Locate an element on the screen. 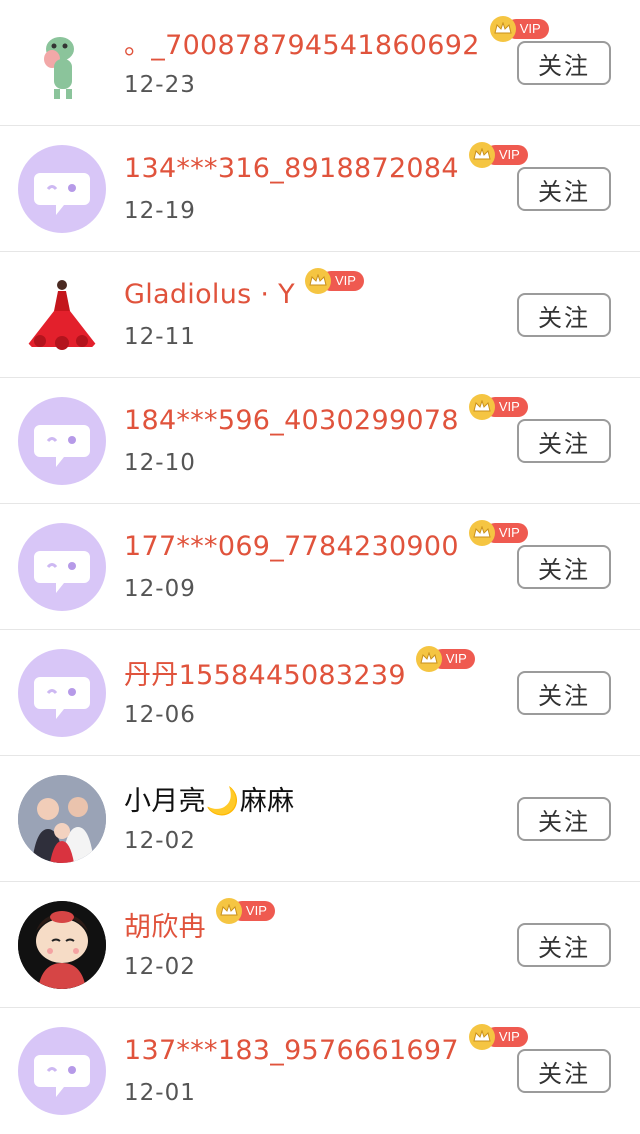 This screenshot has height=1134, width=640. user-name: 胡欣冉 is located at coordinates (165, 924).